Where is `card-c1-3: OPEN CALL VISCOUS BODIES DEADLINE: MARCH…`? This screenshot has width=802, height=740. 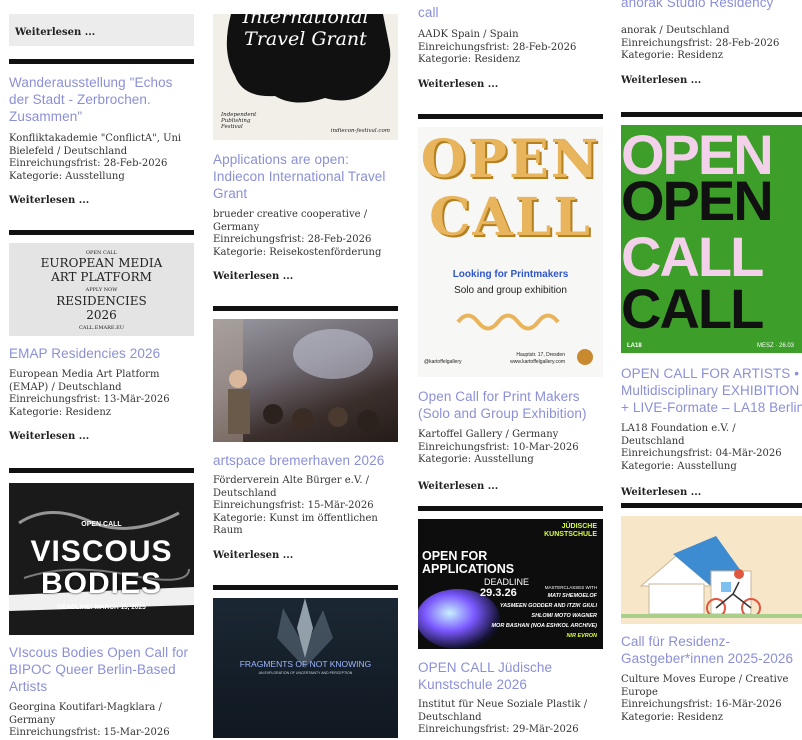 card-c1-3: OPEN CALL VISCOUS BODIES DEADLINE: MARCH… is located at coordinates (101, 604).